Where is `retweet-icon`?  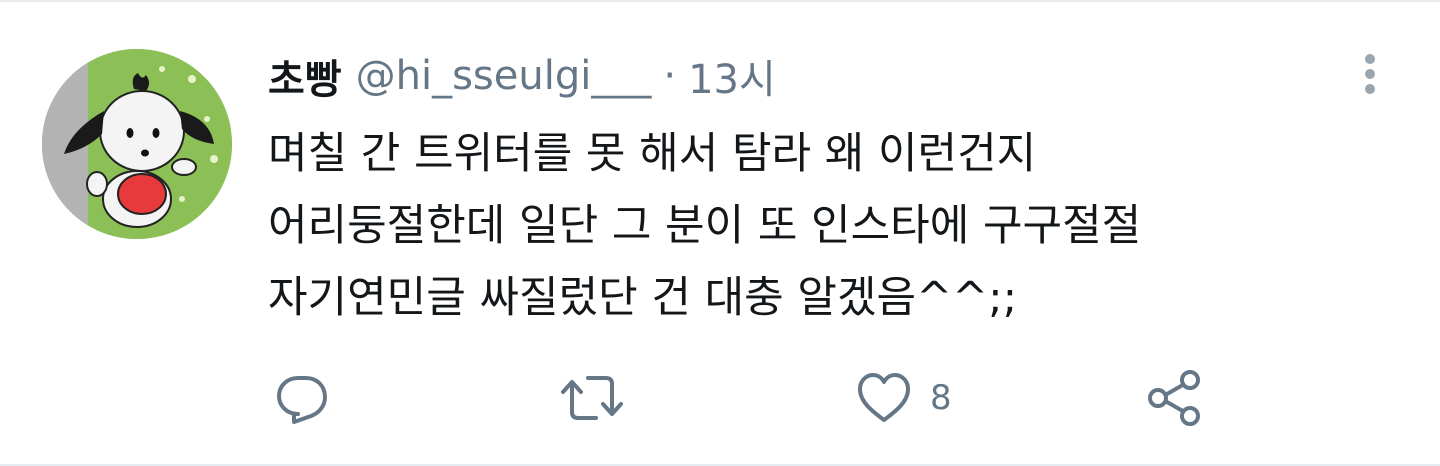
retweet-icon is located at coordinates (592, 398).